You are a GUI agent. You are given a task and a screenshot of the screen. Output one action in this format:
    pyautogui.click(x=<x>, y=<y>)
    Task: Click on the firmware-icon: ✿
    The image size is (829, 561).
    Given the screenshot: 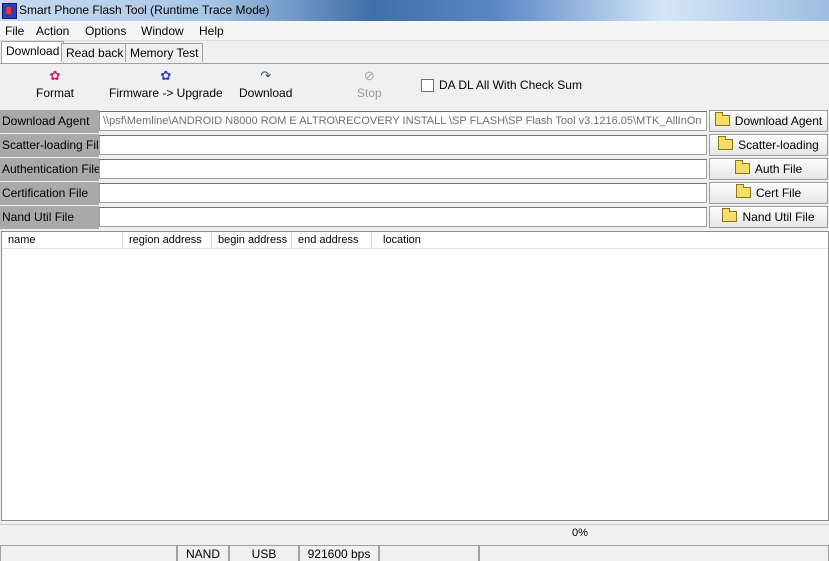 What is the action you would take?
    pyautogui.click(x=166, y=75)
    